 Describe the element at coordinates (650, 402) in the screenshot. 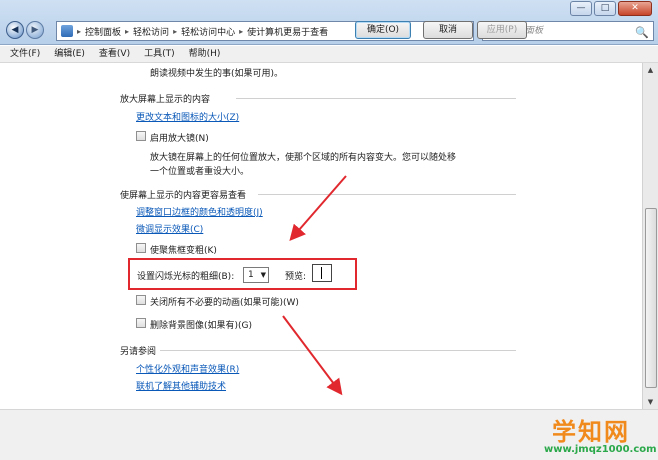

I see `scroll-down-icon: ▼` at that location.